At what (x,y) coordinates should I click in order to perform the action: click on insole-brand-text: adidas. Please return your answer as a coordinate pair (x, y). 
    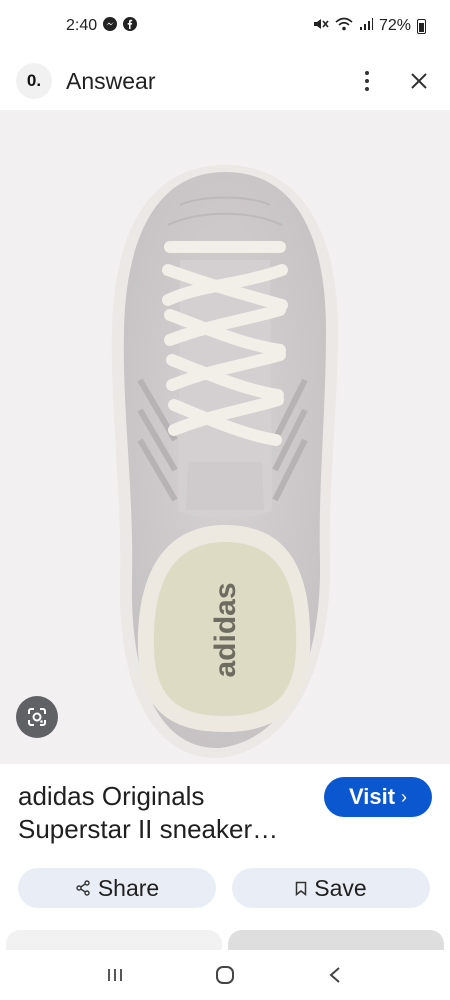
    Looking at the image, I should click on (225, 629).